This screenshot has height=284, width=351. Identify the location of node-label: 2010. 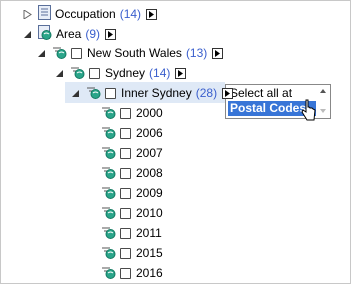
(149, 213).